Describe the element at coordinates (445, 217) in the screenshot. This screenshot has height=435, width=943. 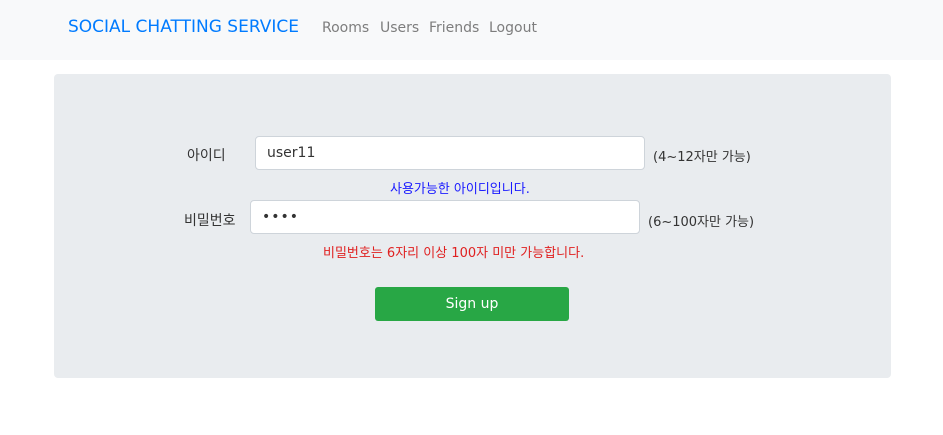
I see `password-input` at that location.